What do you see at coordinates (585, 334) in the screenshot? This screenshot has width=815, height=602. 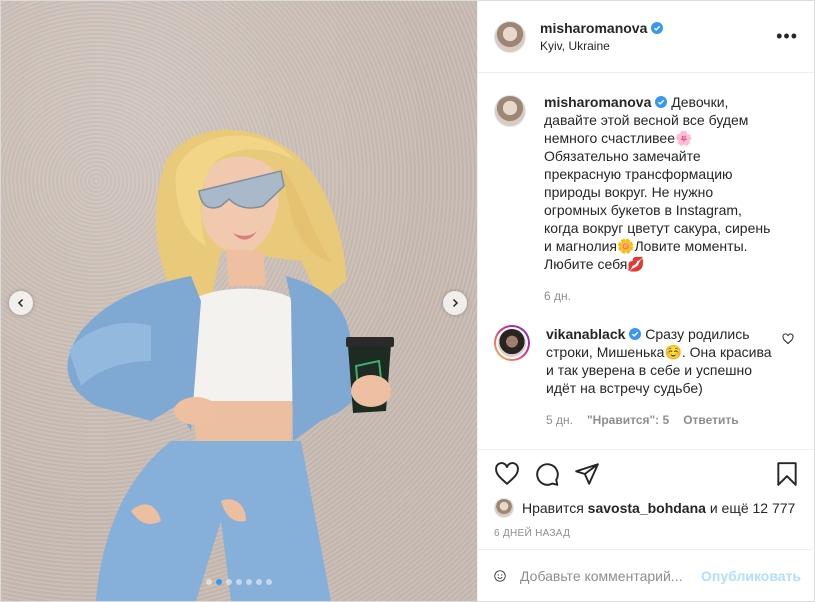 I see `comment-username: vikanablack` at bounding box center [585, 334].